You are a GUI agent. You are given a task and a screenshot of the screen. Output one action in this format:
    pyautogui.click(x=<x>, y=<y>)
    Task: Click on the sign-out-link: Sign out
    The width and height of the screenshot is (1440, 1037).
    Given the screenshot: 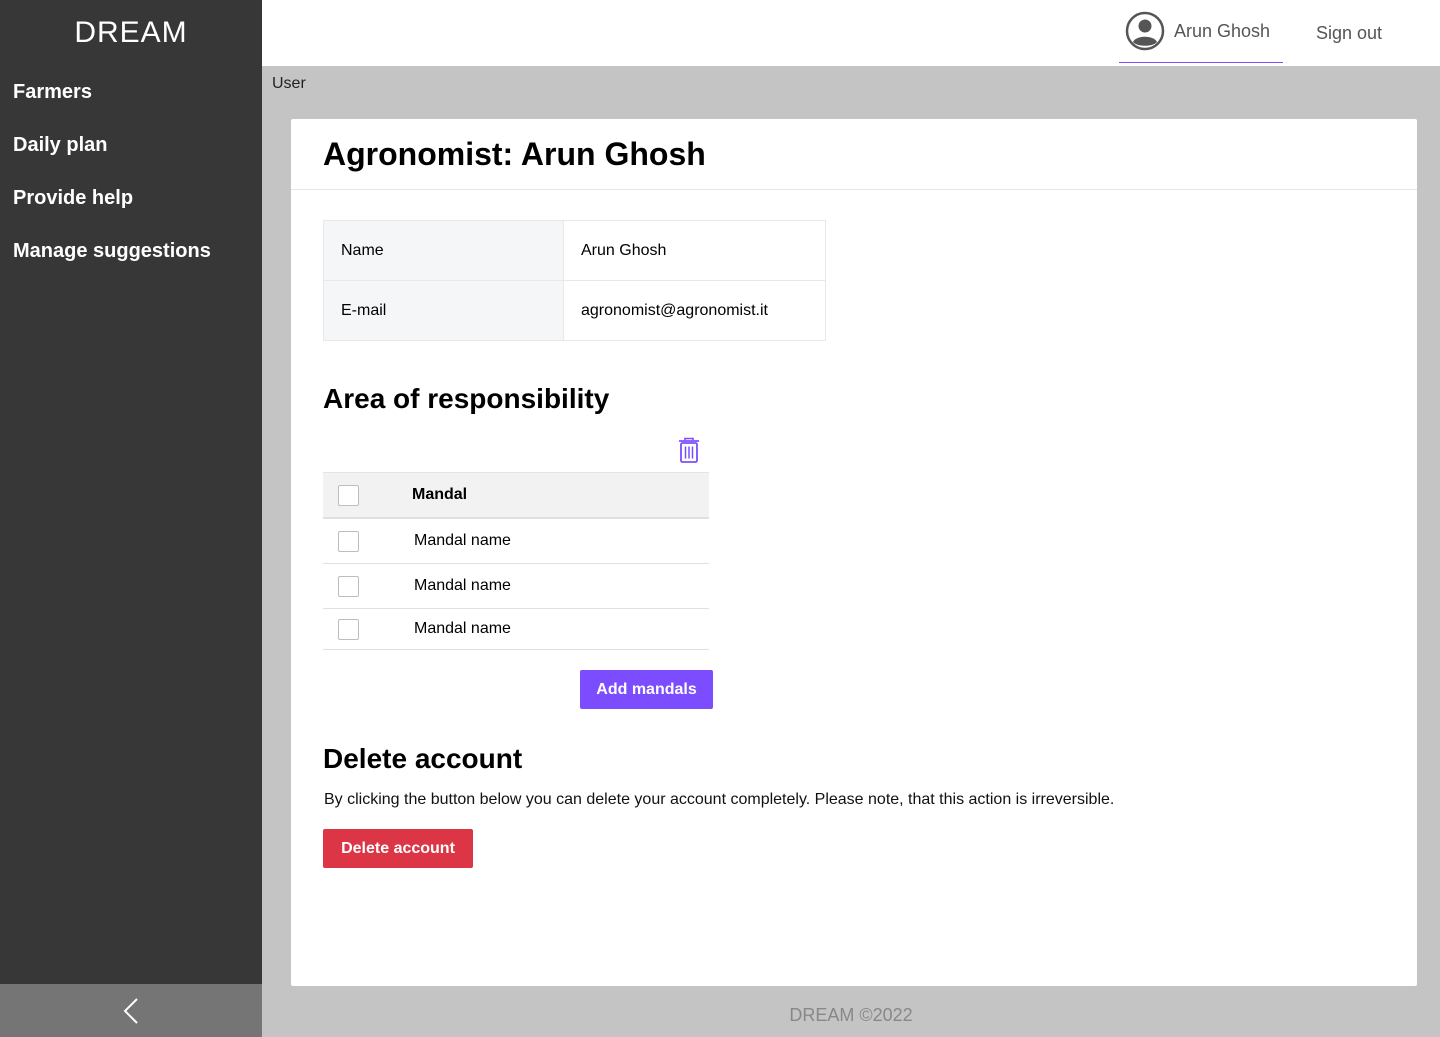 What is the action you would take?
    pyautogui.click(x=1349, y=33)
    